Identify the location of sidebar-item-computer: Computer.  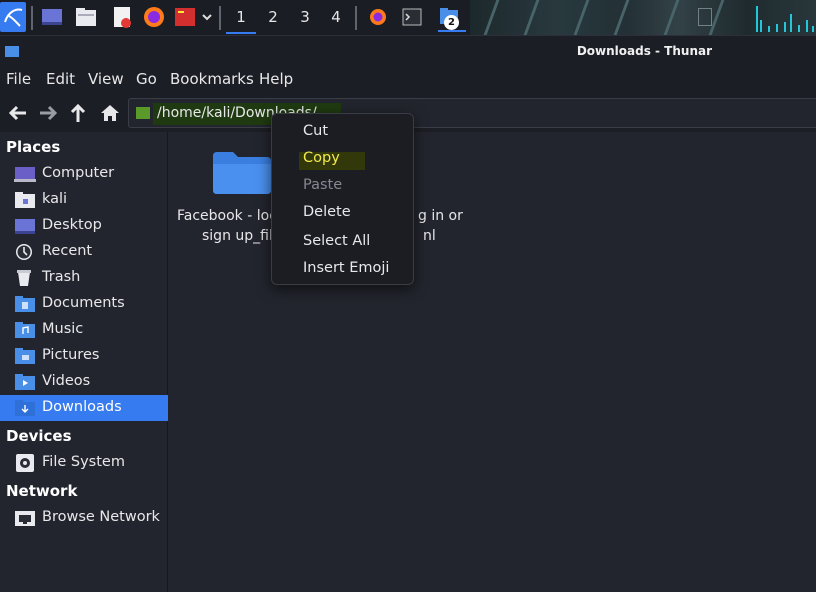
(84, 174).